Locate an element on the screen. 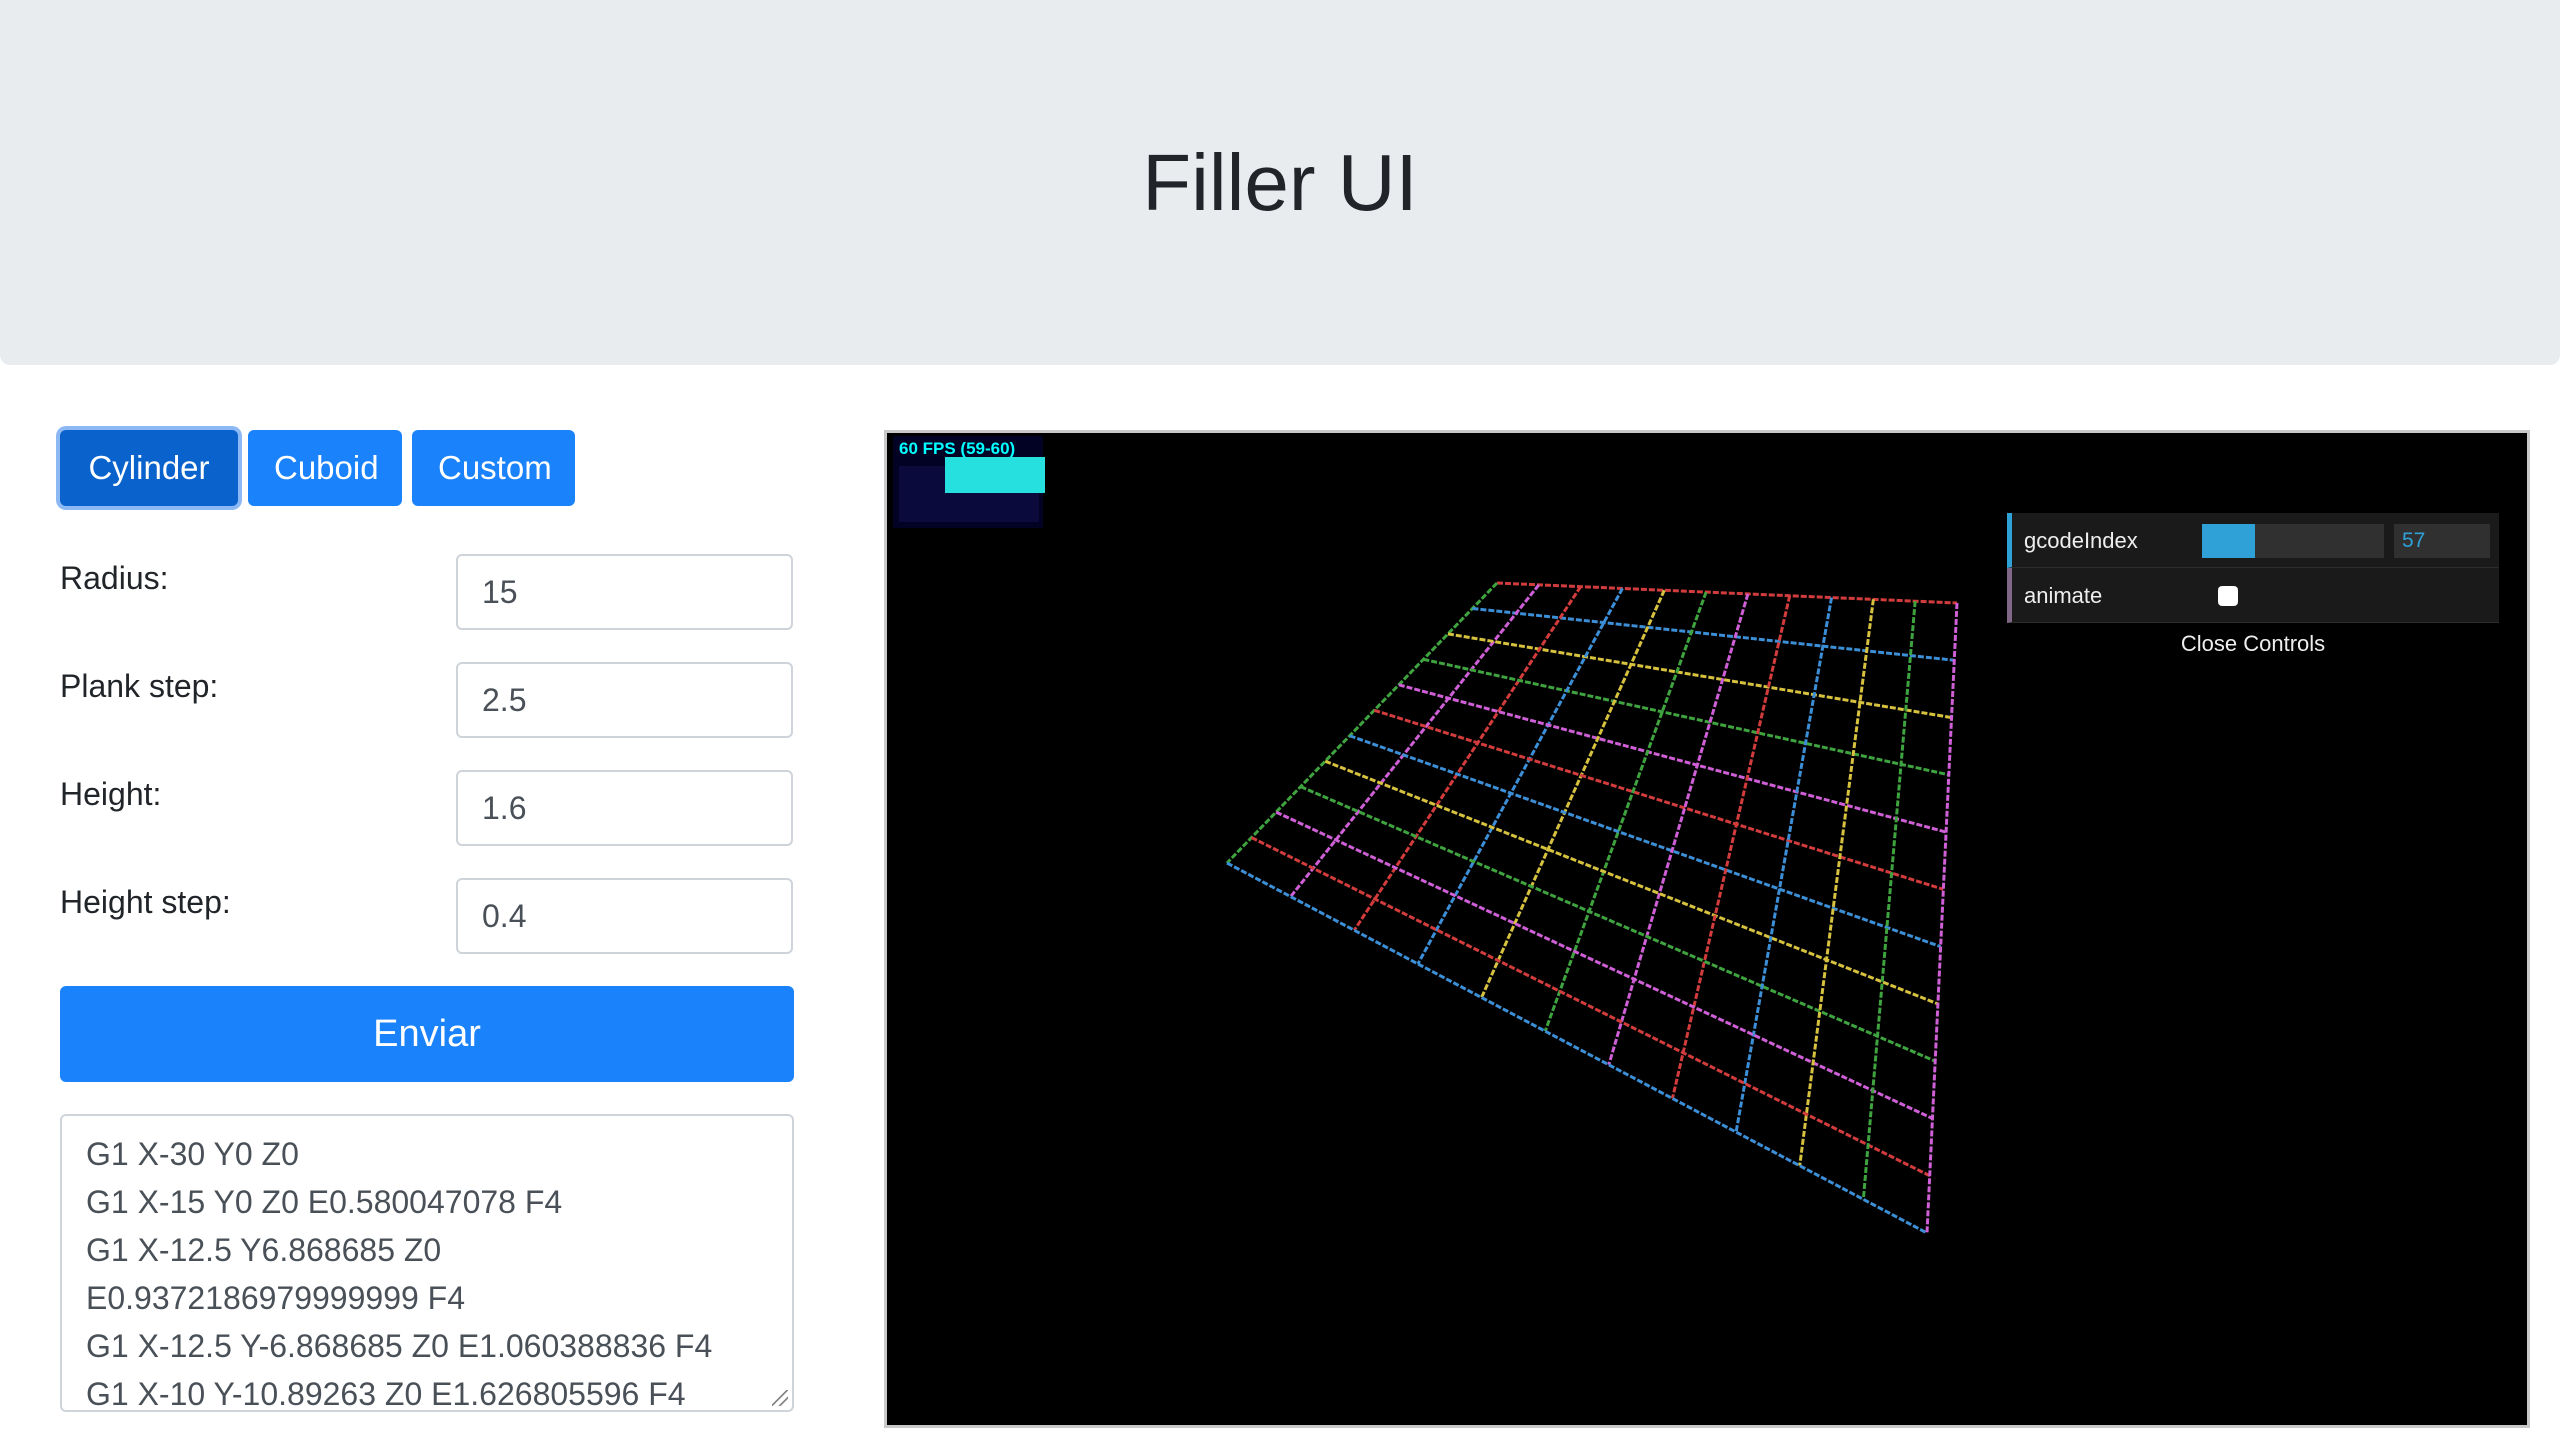 This screenshot has height=1450, width=2560. gcode-index-value: 57 is located at coordinates (2442, 541).